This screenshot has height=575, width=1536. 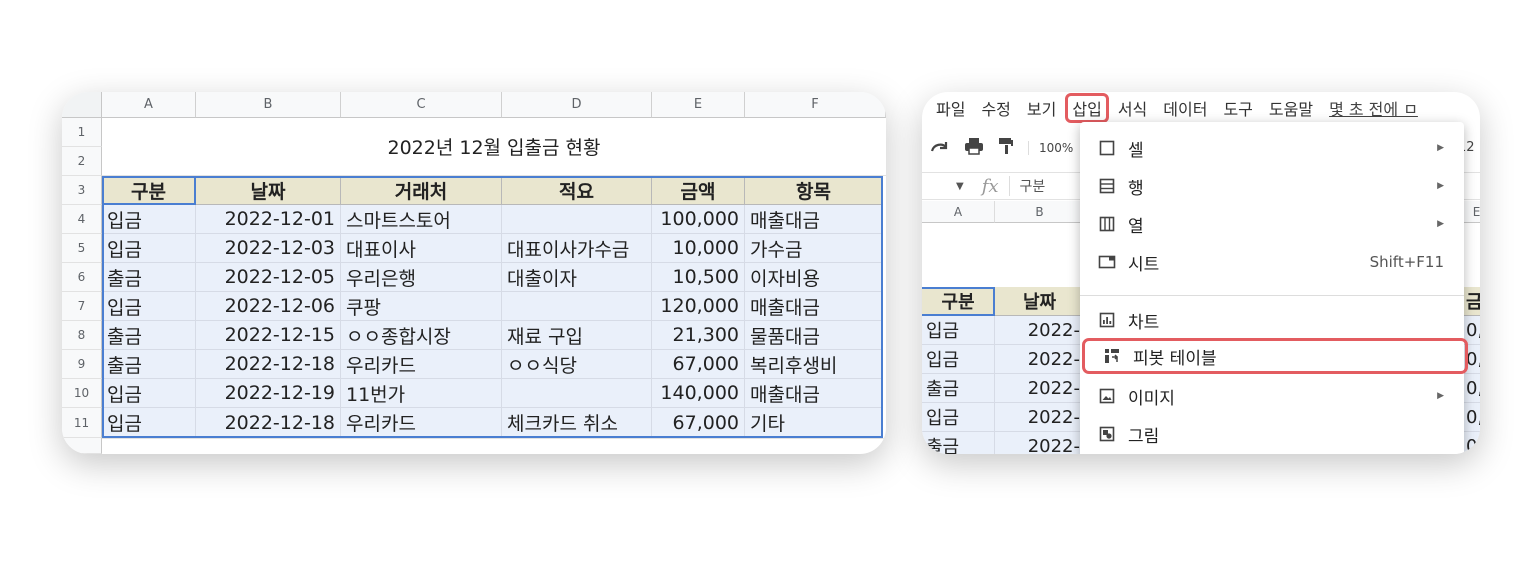 I want to click on header-cell-memo: 적요, so click(x=577, y=190).